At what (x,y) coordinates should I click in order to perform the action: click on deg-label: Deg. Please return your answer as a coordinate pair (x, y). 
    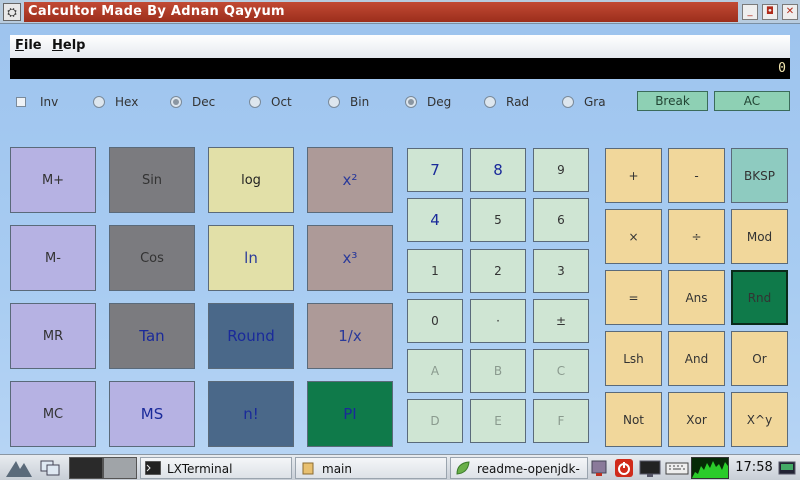
    Looking at the image, I should click on (439, 102).